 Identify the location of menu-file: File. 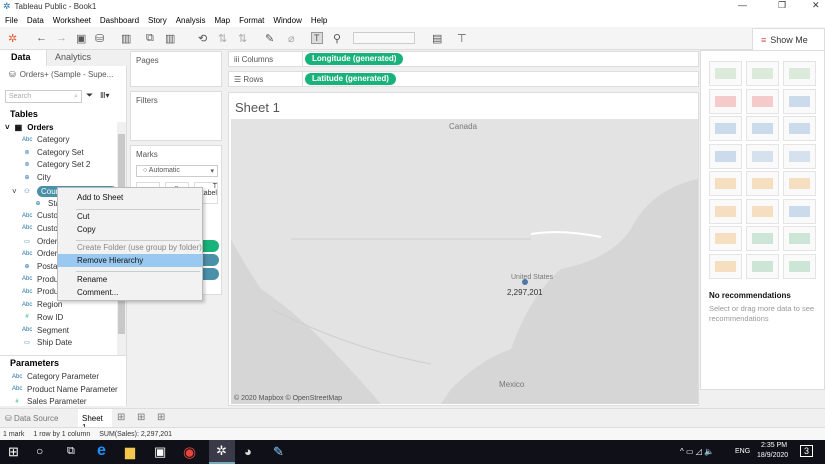
(11, 20).